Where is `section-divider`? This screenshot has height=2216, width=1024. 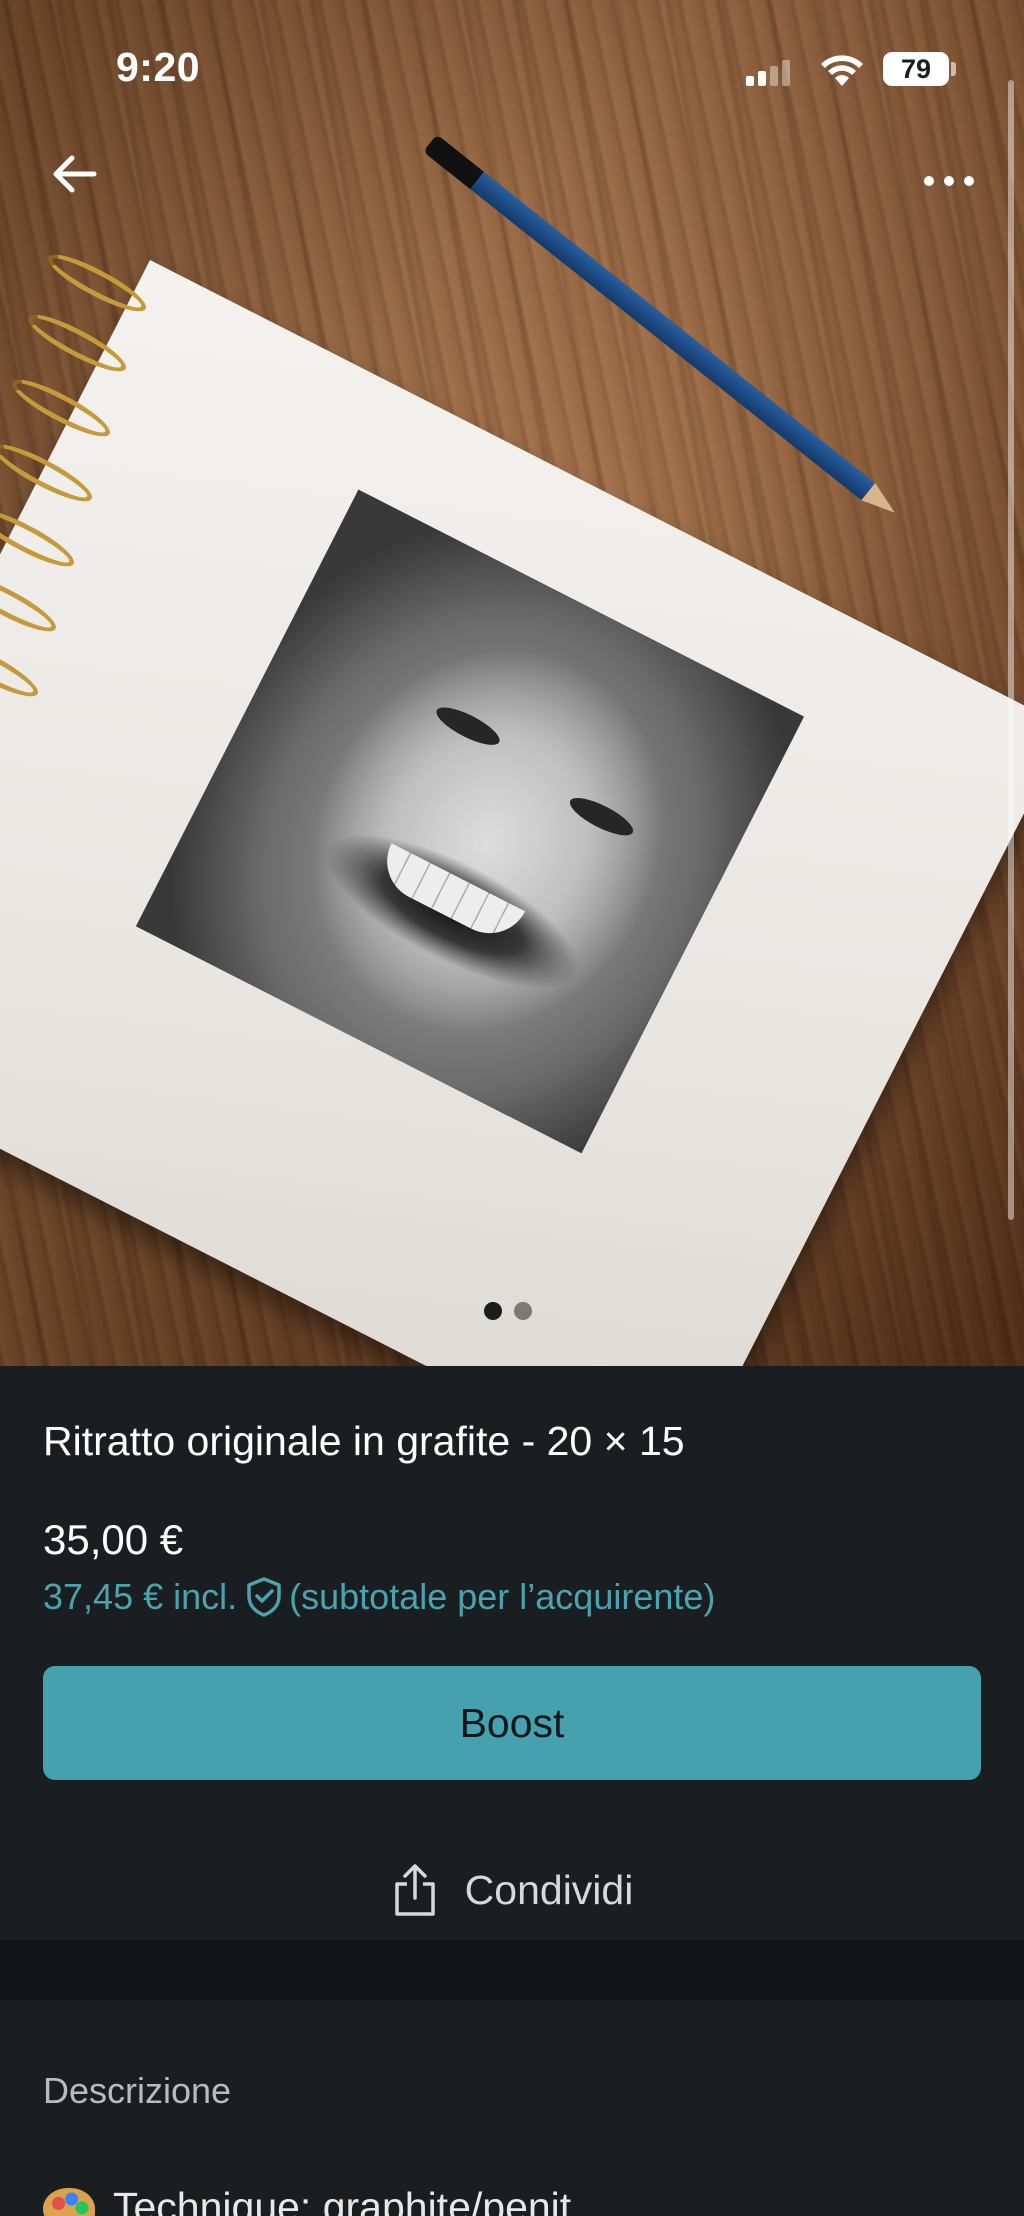 section-divider is located at coordinates (512, 1970).